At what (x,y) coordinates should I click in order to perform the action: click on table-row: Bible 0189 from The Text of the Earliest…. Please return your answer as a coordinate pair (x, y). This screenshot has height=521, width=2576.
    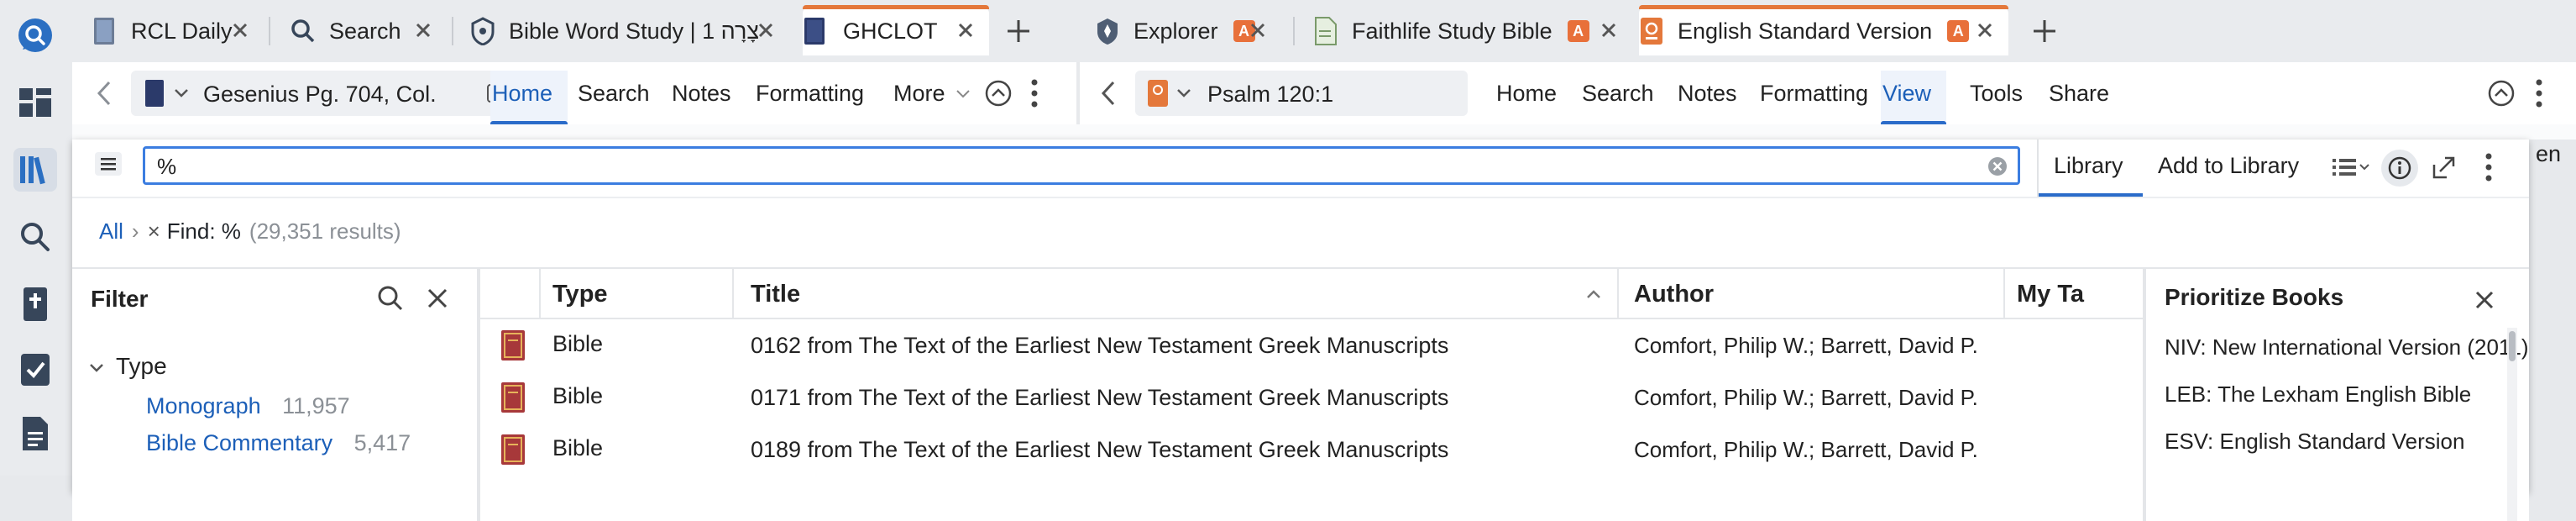
    Looking at the image, I should click on (1311, 450).